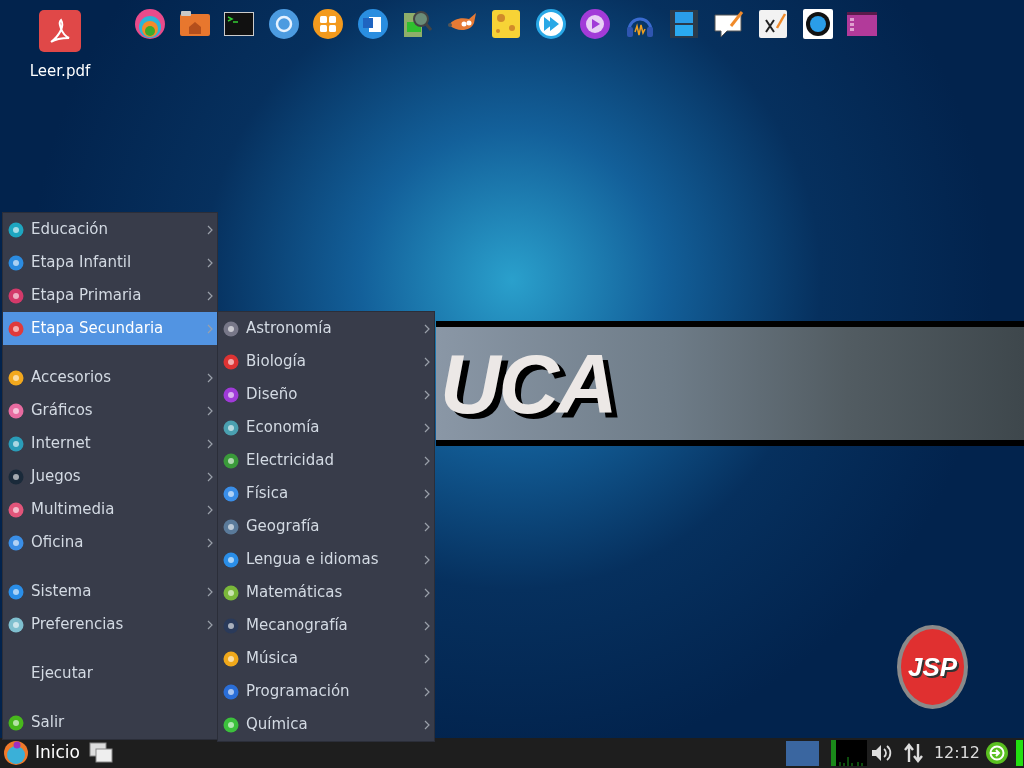 The height and width of the screenshot is (768, 1024). Describe the element at coordinates (932, 667) in the screenshot. I see `logo-text: JSP` at that location.